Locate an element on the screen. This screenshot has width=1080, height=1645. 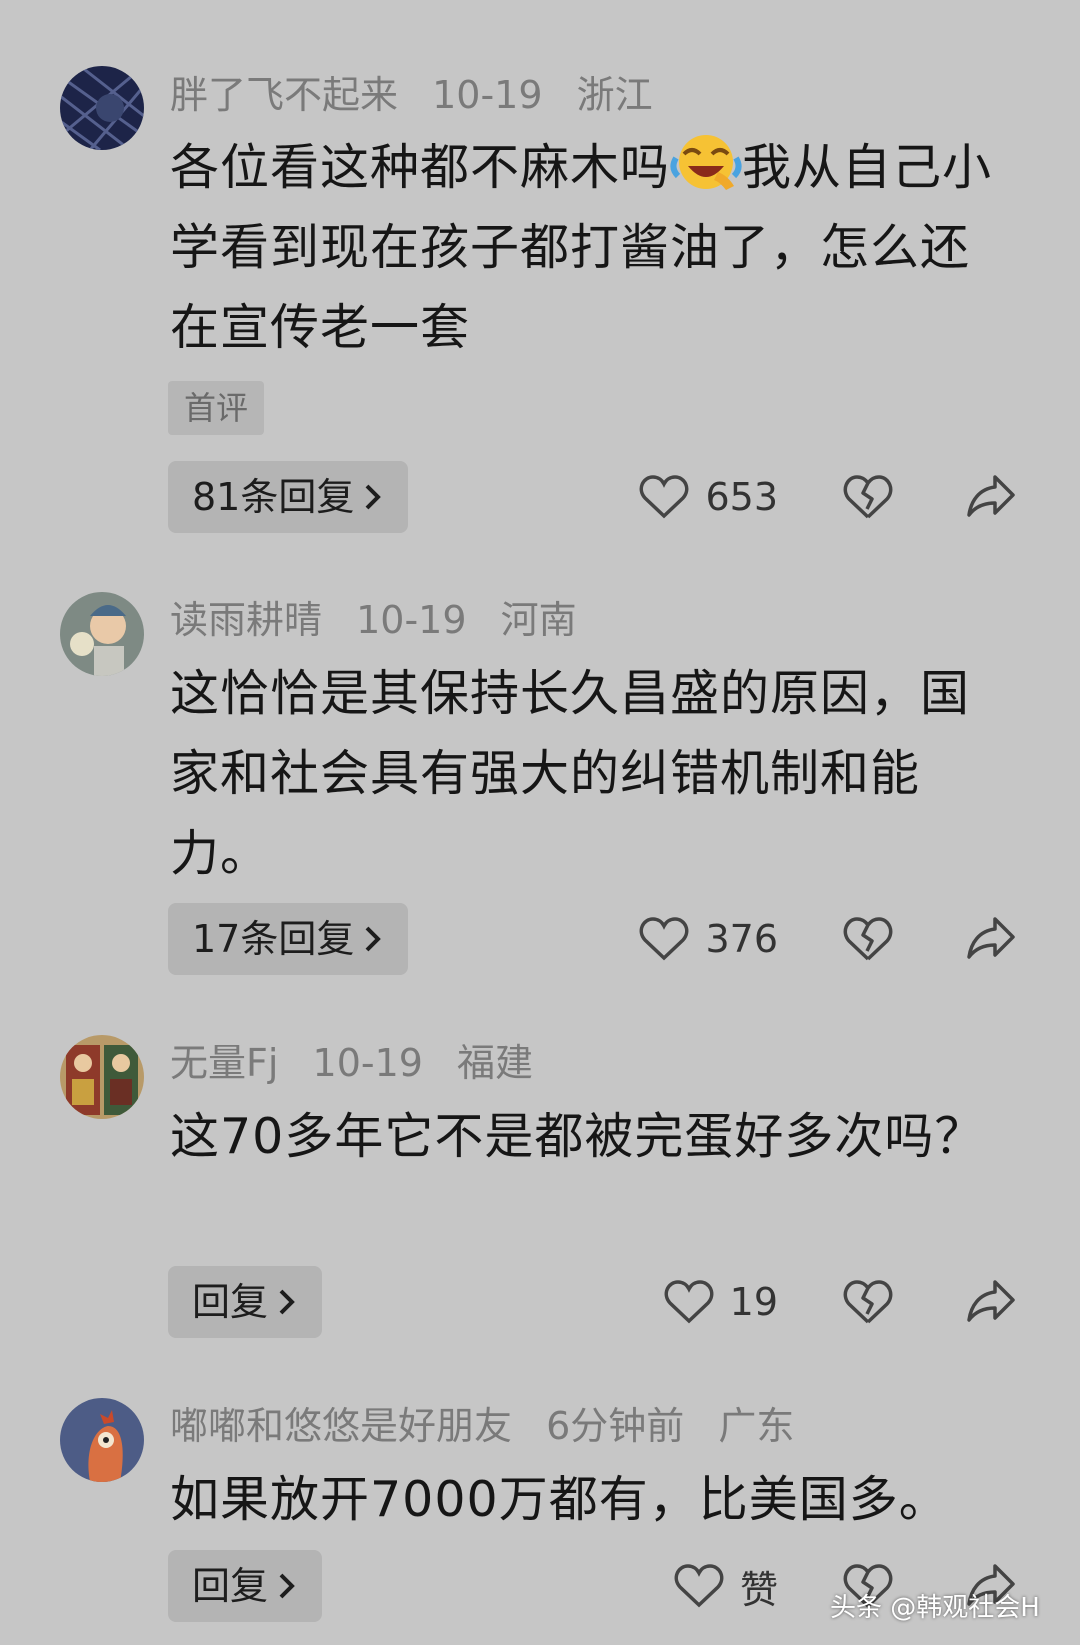
comment-text: 如果放开7000万都有，比美国多。 is located at coordinates (559, 1499).